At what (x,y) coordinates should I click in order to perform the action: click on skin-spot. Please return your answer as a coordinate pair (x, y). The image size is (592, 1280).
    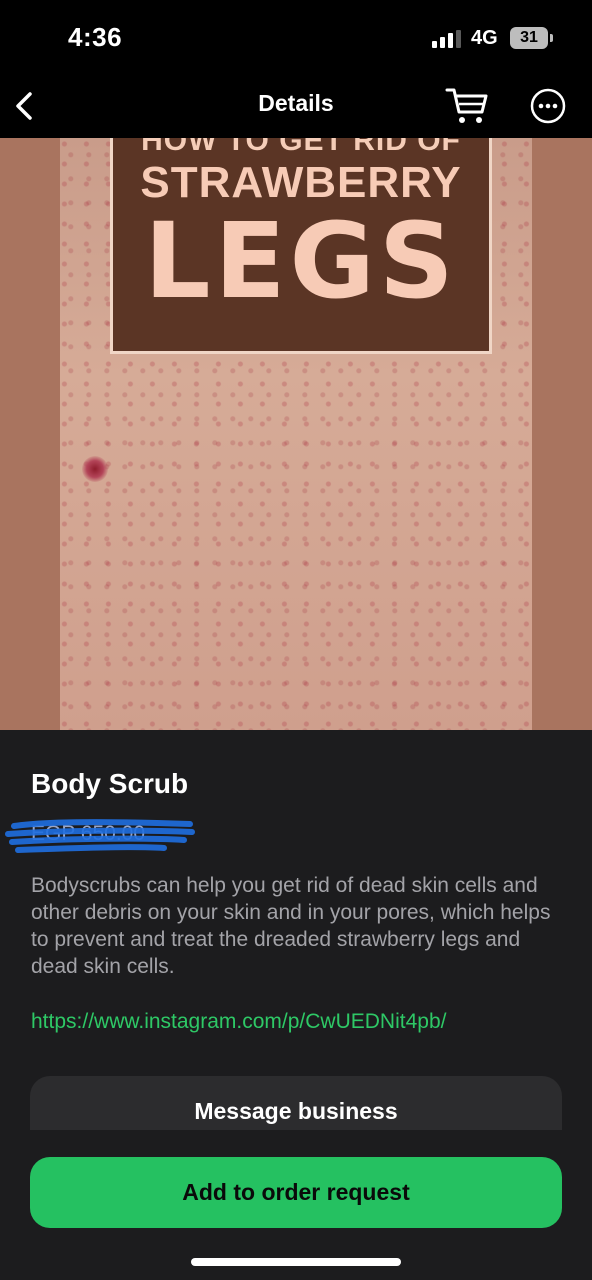
    Looking at the image, I should click on (95, 469).